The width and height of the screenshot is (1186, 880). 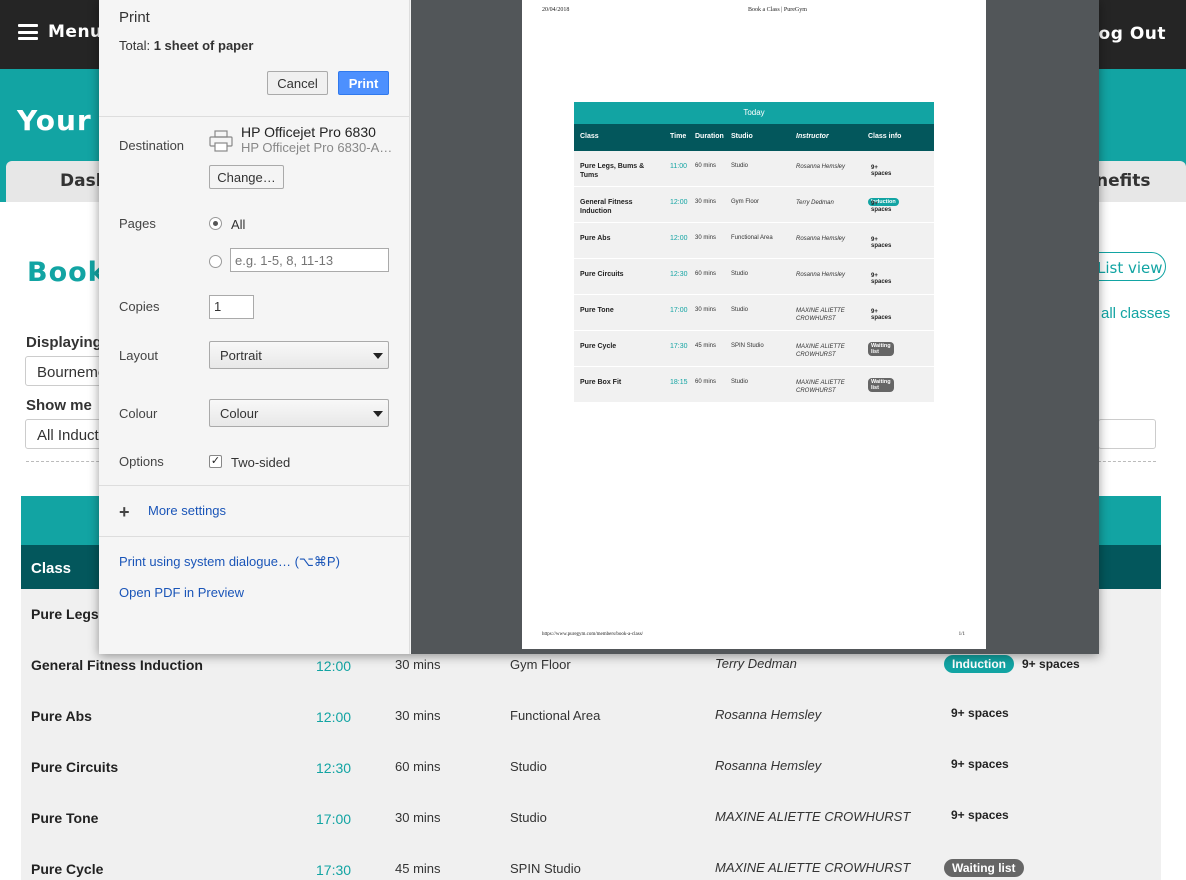 What do you see at coordinates (1127, 434) in the screenshot?
I see `filter-field-right` at bounding box center [1127, 434].